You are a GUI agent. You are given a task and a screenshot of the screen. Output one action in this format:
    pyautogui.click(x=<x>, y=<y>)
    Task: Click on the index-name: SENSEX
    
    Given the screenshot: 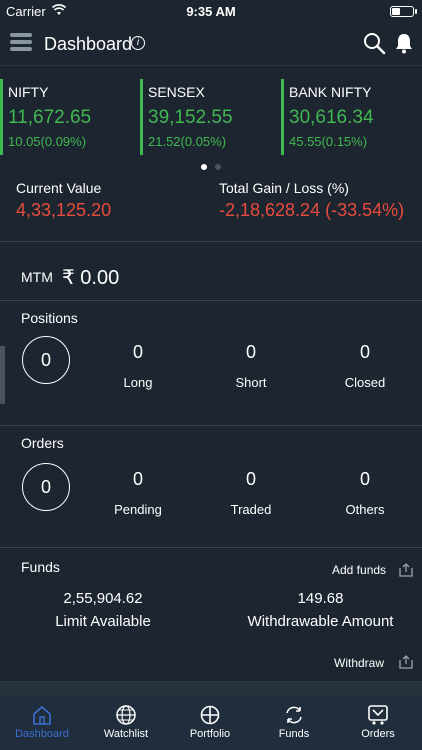 What is the action you would take?
    pyautogui.click(x=176, y=92)
    